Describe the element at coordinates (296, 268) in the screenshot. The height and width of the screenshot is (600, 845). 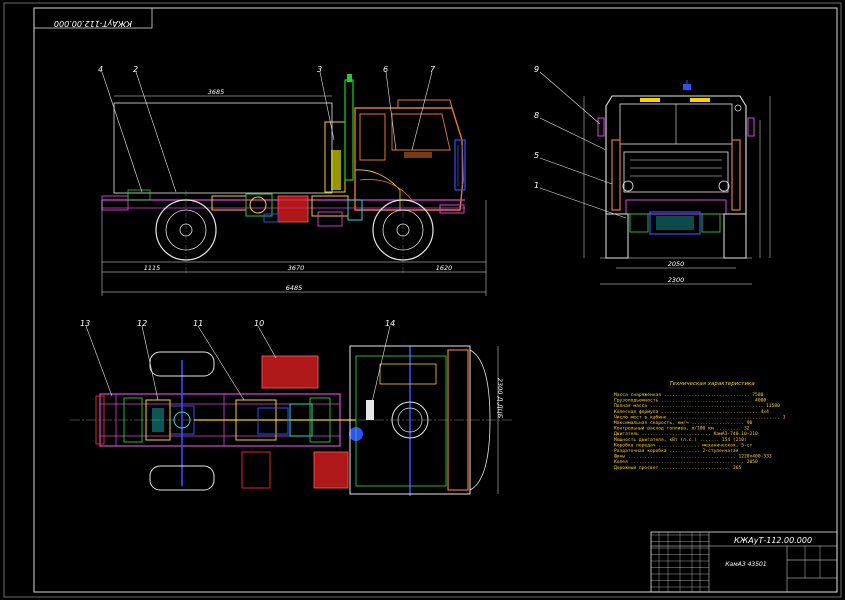
I see `dim-side-wheelbase: 3670` at that location.